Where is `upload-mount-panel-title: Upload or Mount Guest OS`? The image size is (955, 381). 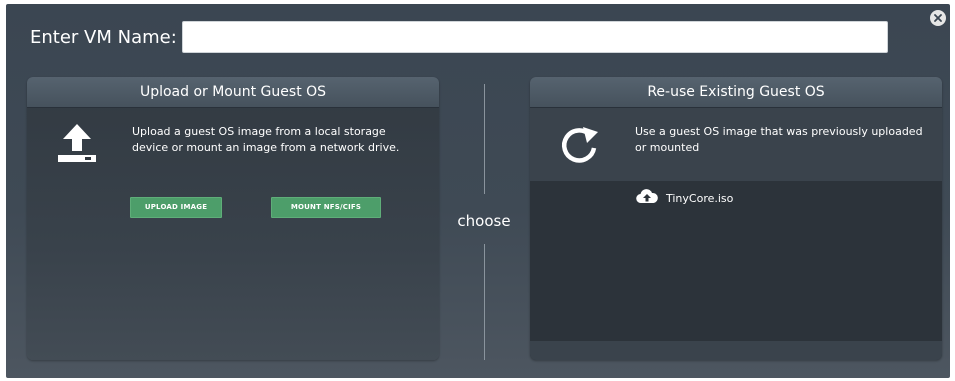
upload-mount-panel-title: Upload or Mount Guest OS is located at coordinates (233, 92).